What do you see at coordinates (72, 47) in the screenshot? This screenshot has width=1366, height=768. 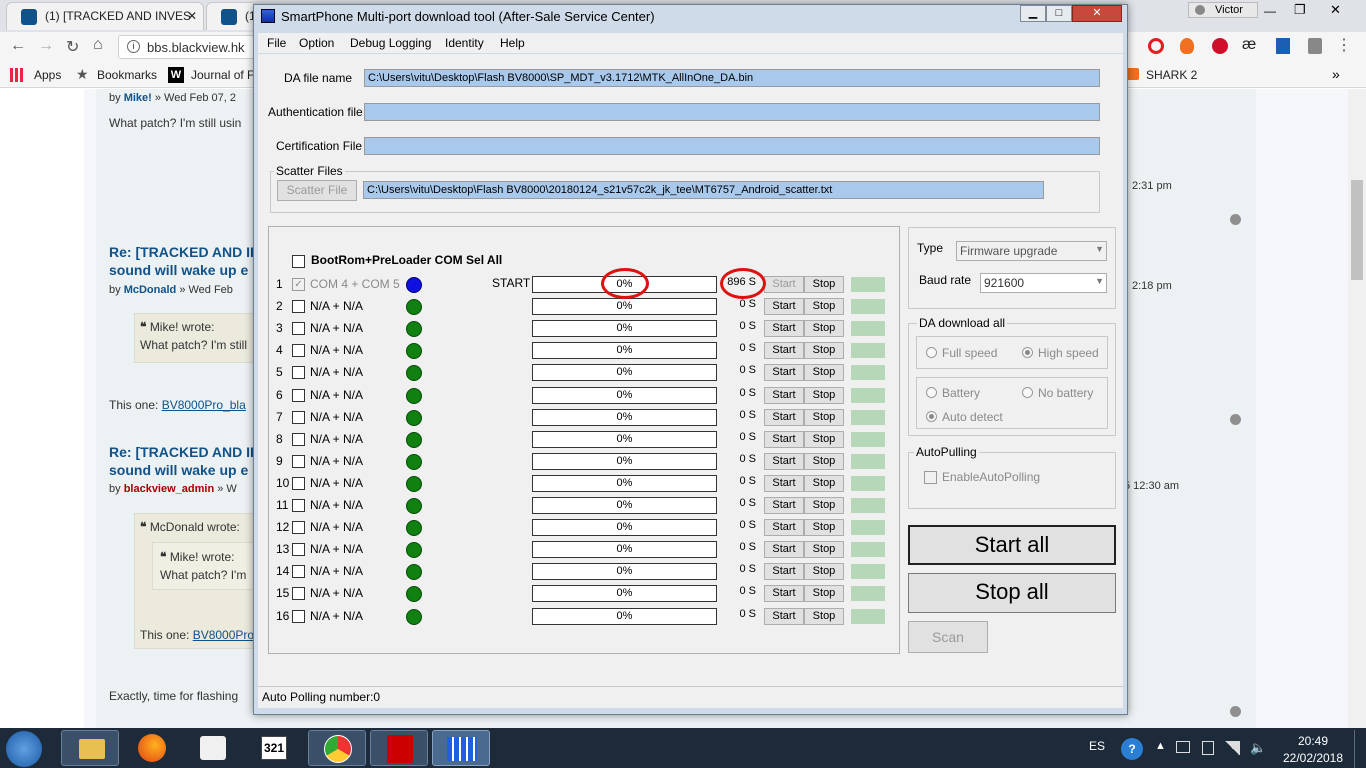 I see `reload-icon: ↻` at bounding box center [72, 47].